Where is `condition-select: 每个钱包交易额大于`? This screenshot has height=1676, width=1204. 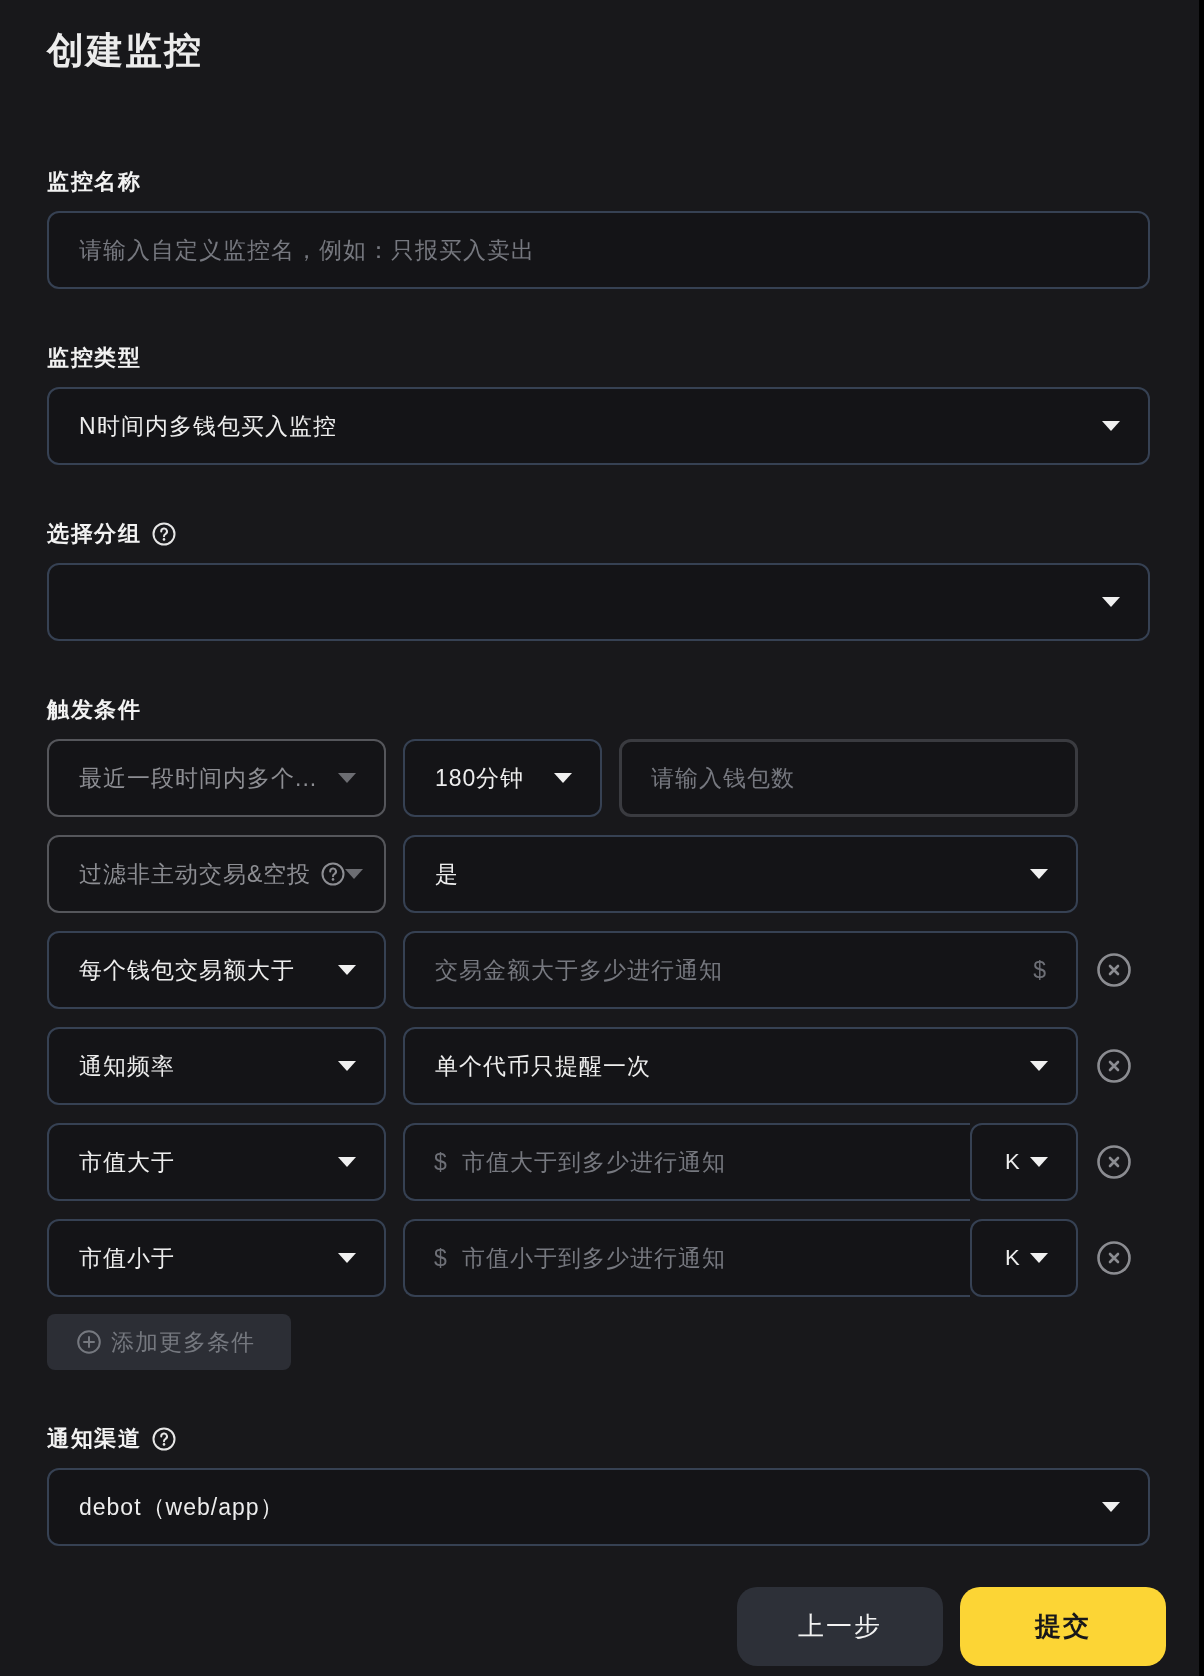
condition-select: 每个钱包交易额大于 is located at coordinates (216, 970).